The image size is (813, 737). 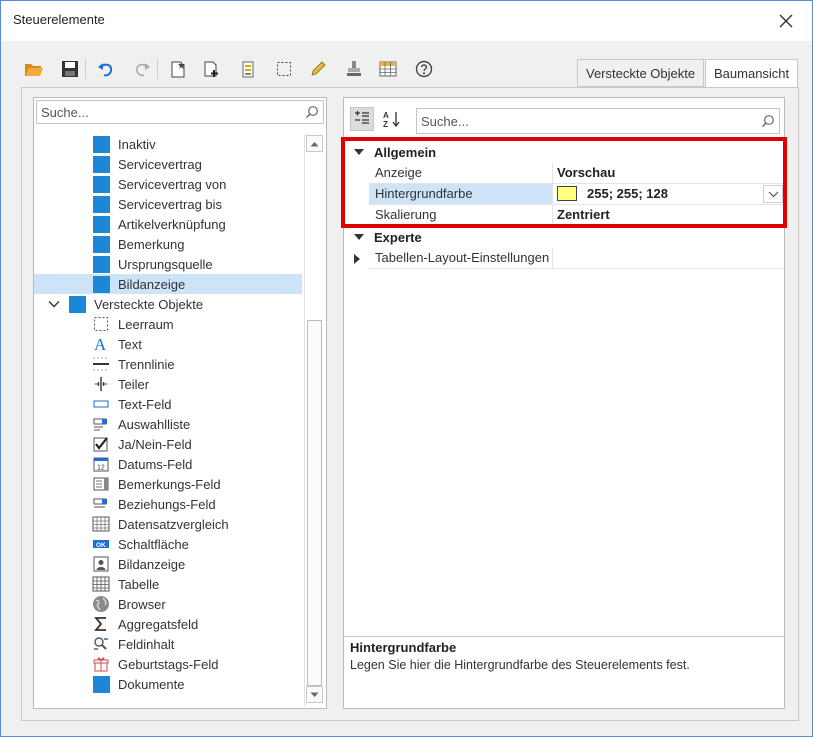 I want to click on tree-item: Servicevertrag von, so click(x=168, y=184).